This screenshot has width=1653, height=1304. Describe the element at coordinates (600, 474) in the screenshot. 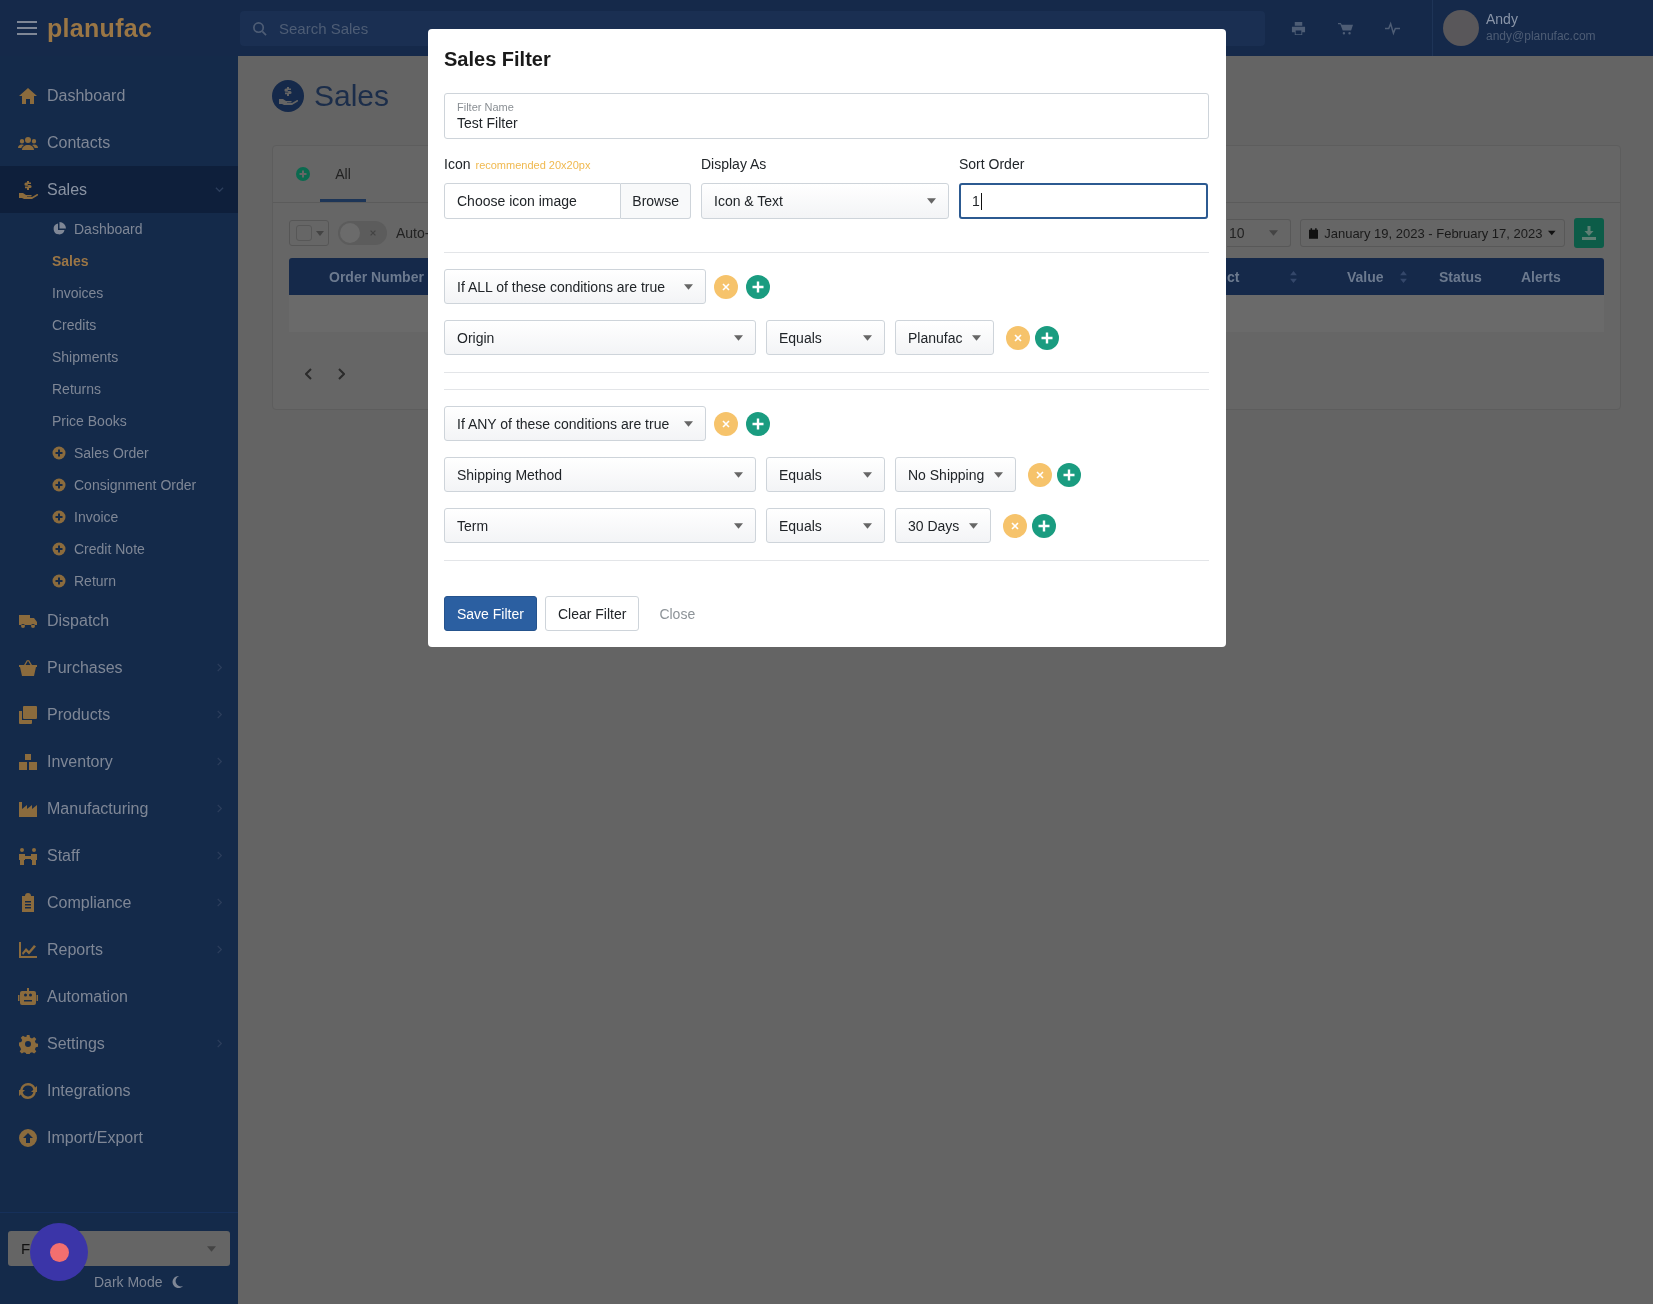

I see `field-select: Shipping Method` at that location.